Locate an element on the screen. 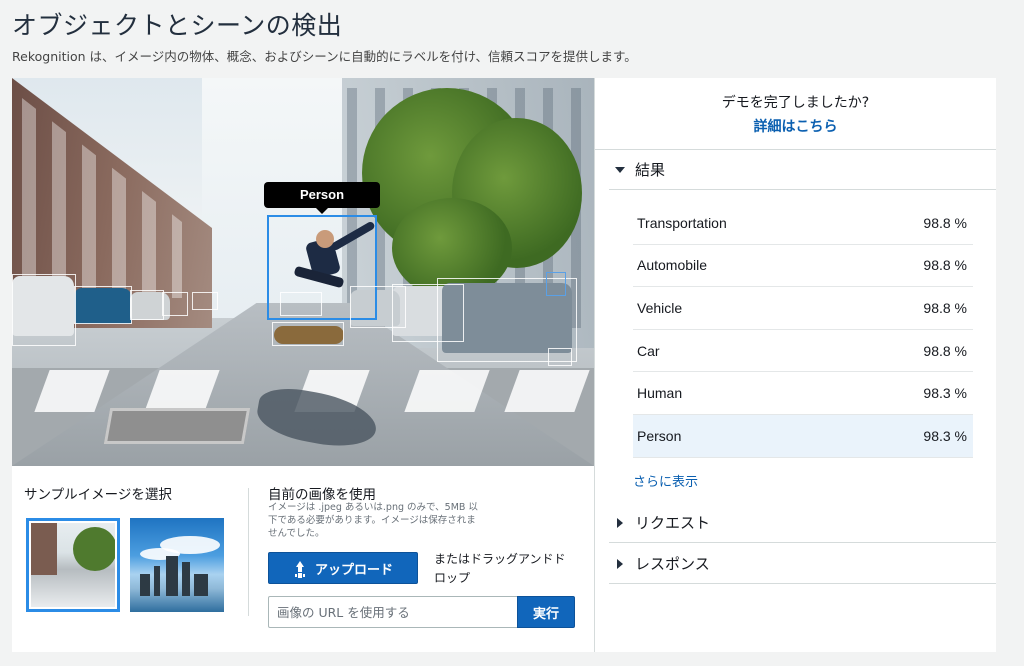 This screenshot has height=666, width=1024. result-label: Car is located at coordinates (648, 350).